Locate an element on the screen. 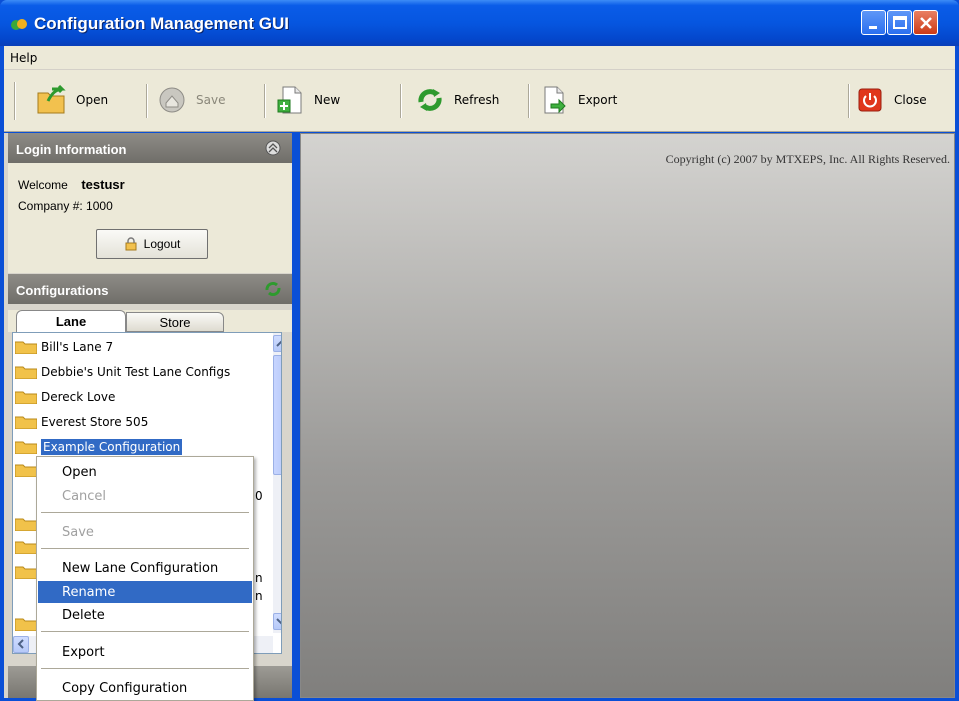 This screenshot has height=701, width=959. new-button: New is located at coordinates (306, 100).